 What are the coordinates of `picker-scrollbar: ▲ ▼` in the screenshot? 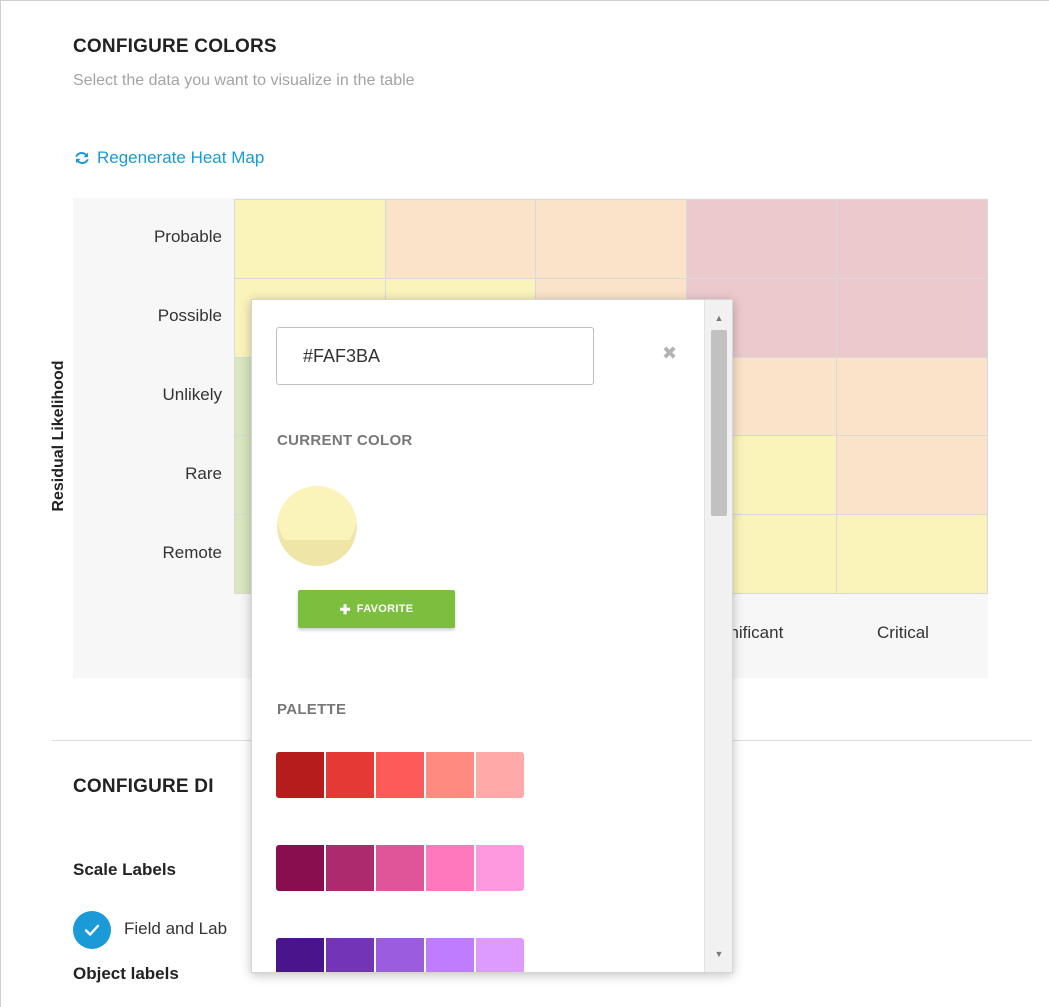 It's located at (718, 636).